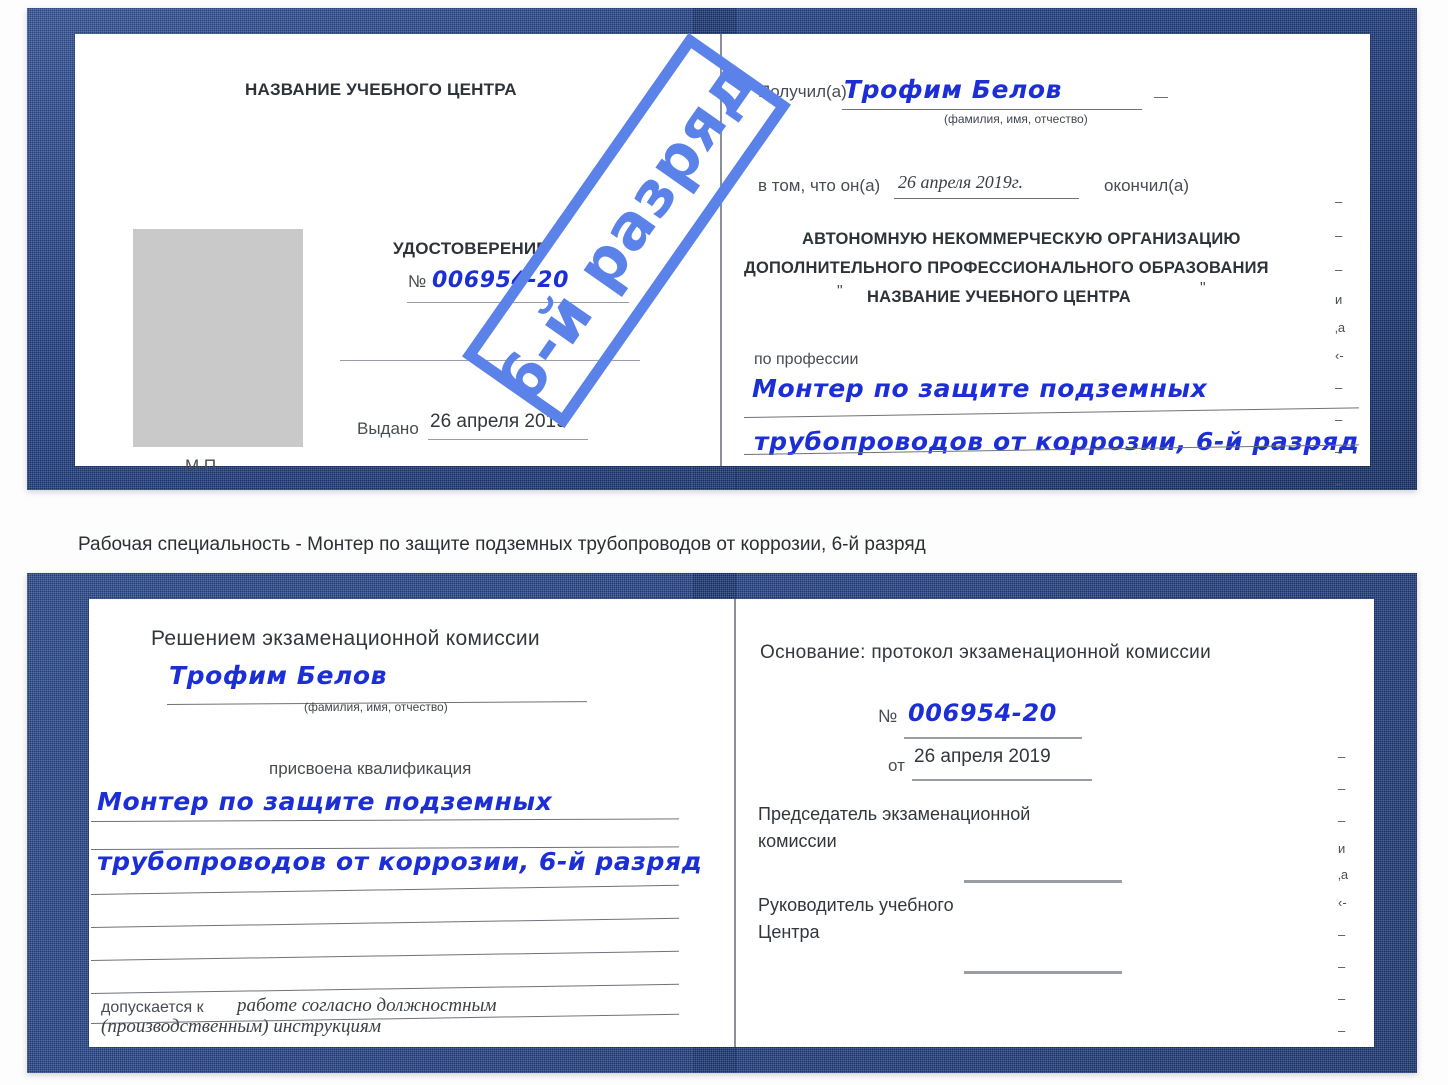  What do you see at coordinates (1043, 972) in the screenshot?
I see `head-signature-rule` at bounding box center [1043, 972].